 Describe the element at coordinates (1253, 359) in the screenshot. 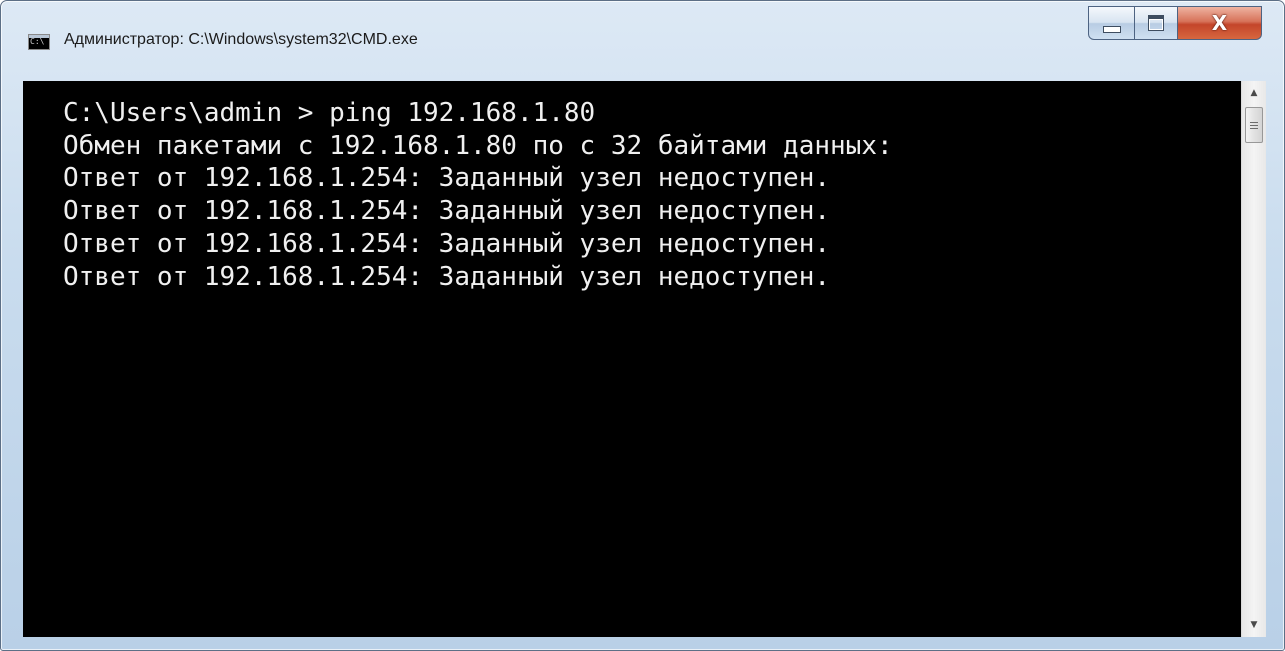

I see `vertical-scrollbar: ▲ ▼` at that location.